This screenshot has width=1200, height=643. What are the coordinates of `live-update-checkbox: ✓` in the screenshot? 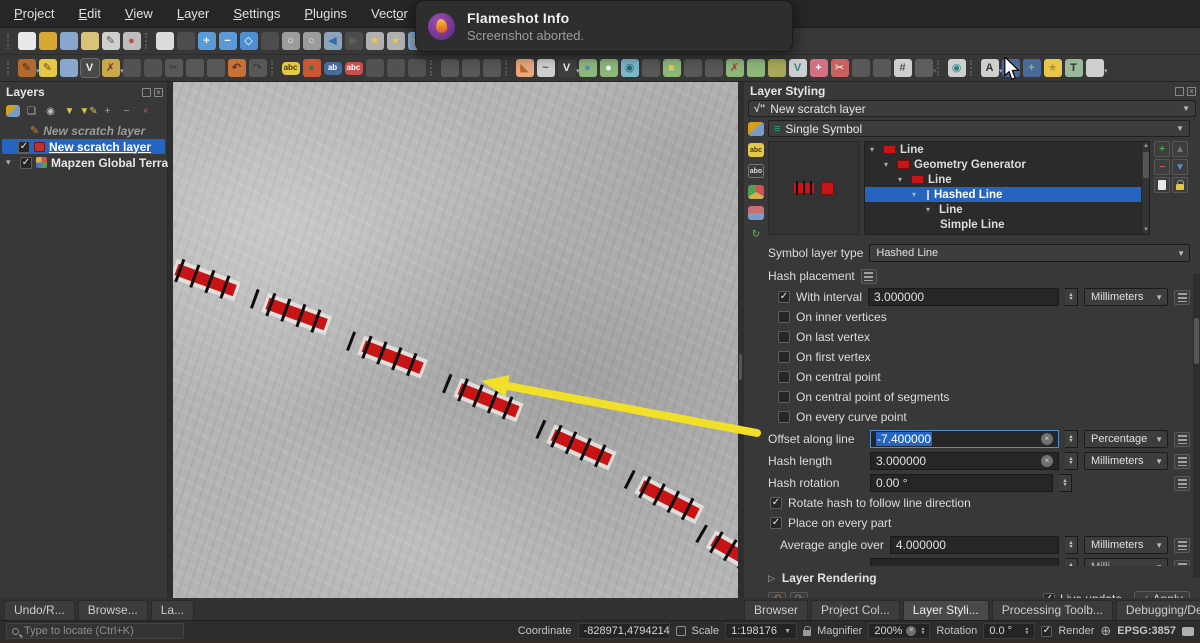 It's located at (1048, 595).